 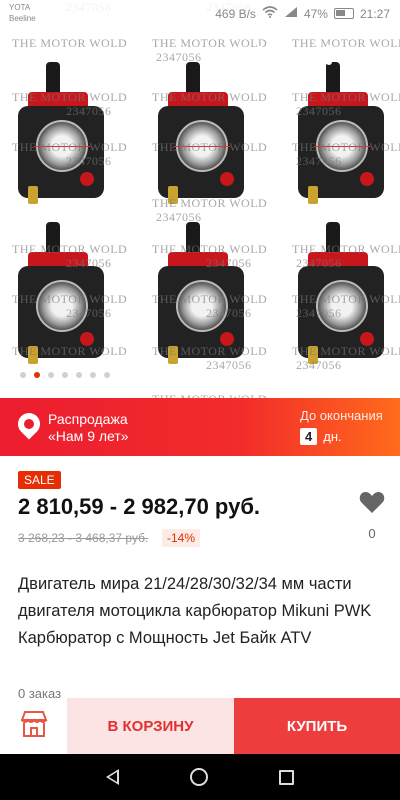 I want to click on more-icon, so click(x=370, y=58).